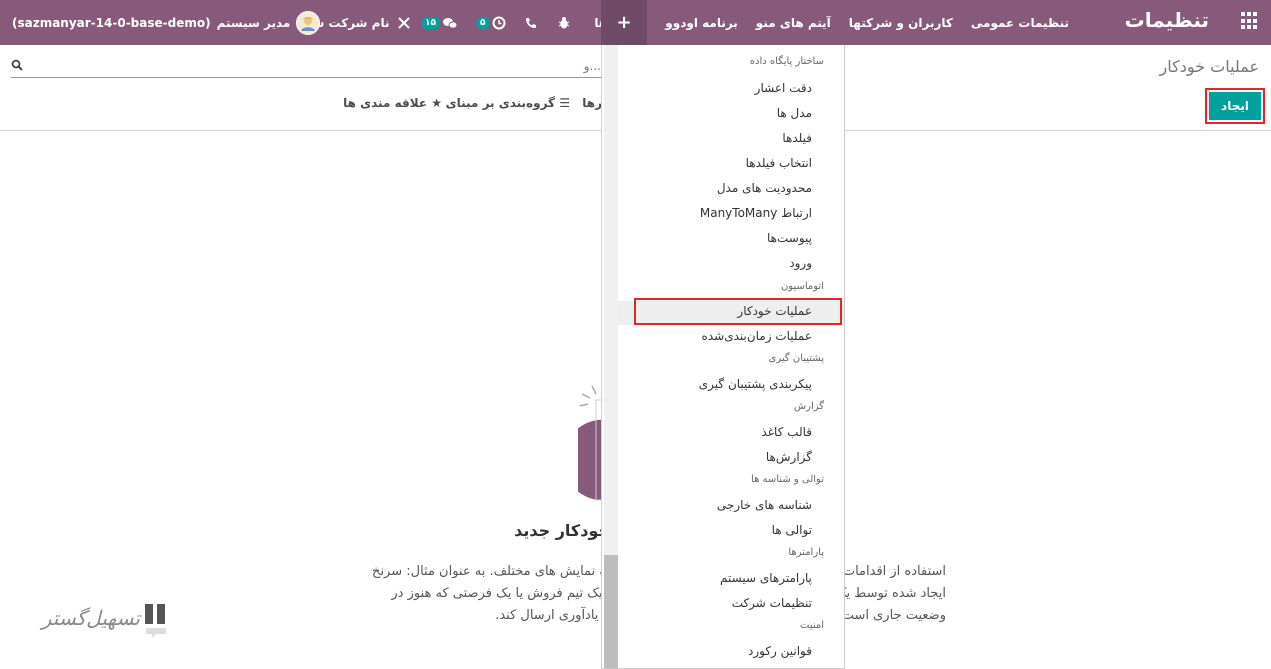 Image resolution: width=1271 pixels, height=669 pixels. Describe the element at coordinates (611, 611) in the screenshot. I see `dropdown-scrollbar-thumb` at that location.